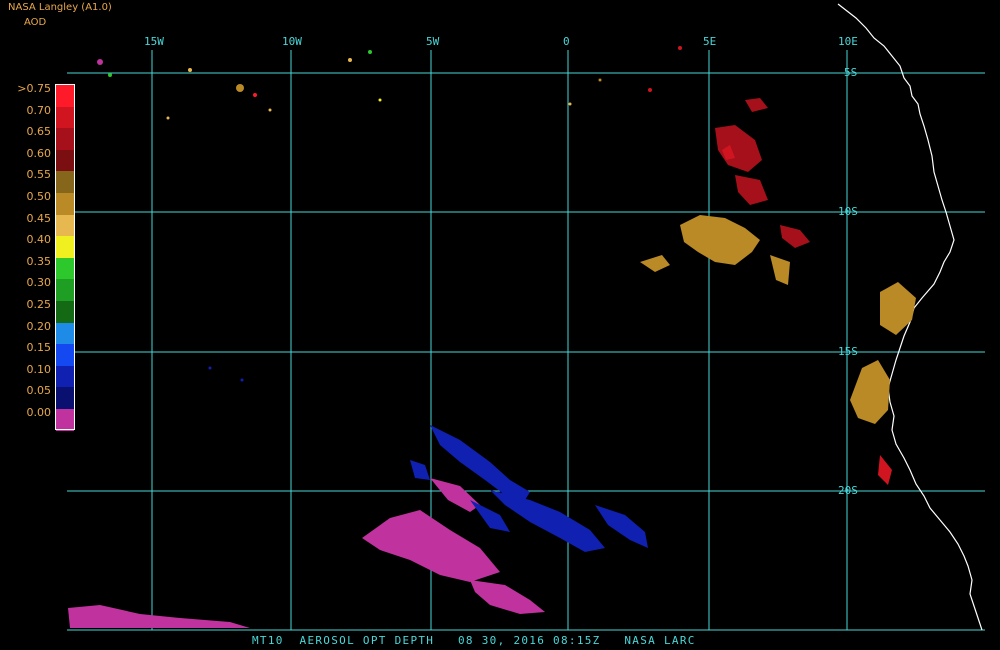 Image resolution: width=1000 pixels, height=650 pixels. I want to click on lon-label-10e: 10E, so click(848, 41).